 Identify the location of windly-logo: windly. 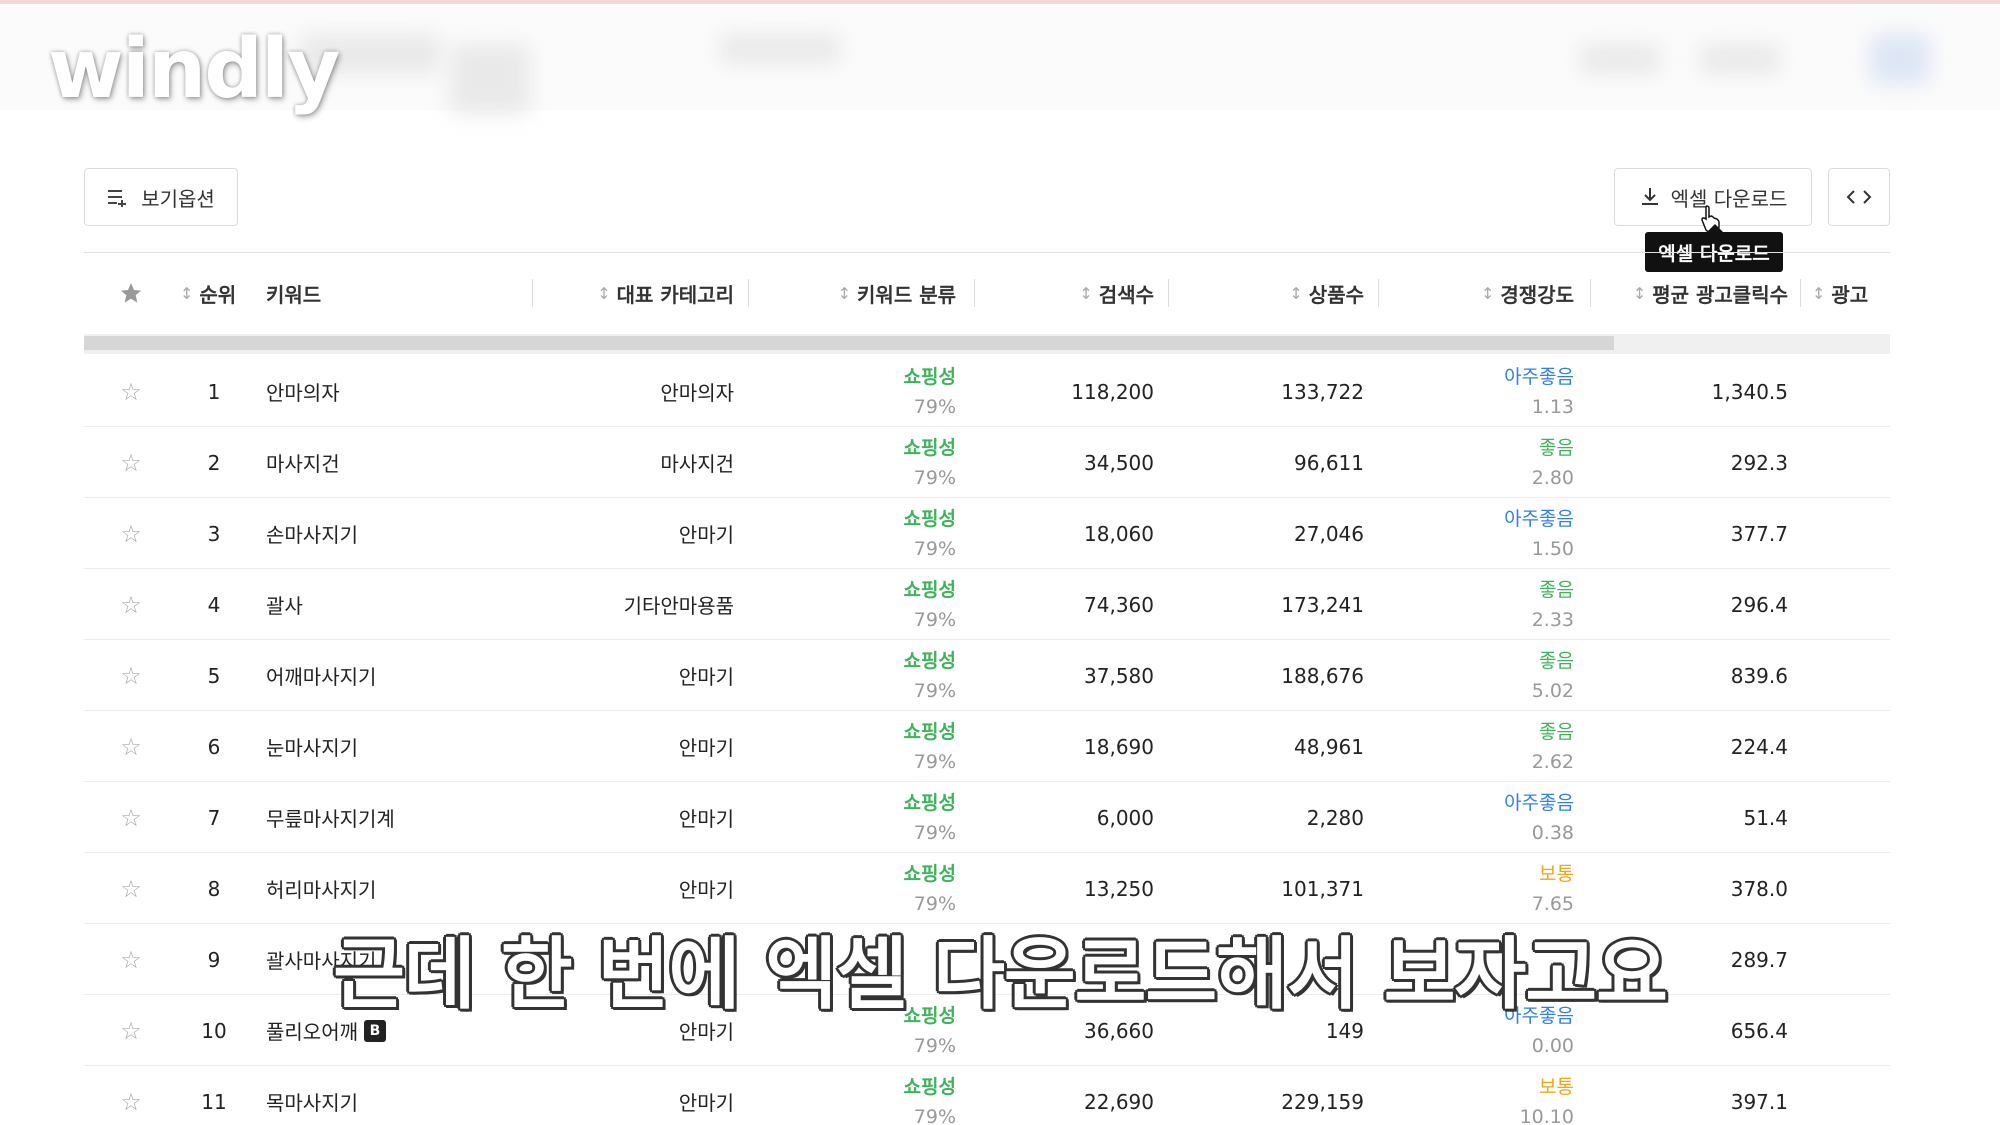
(194, 69).